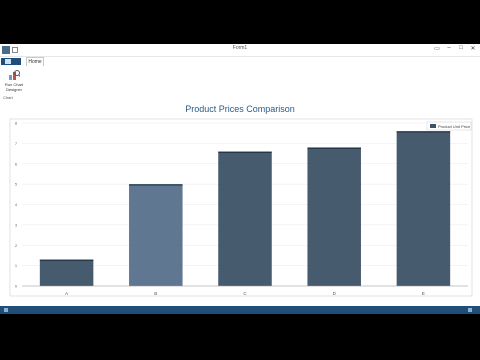 The image size is (480, 360). Describe the element at coordinates (66, 293) in the screenshot. I see `x-tick-label: A` at that location.